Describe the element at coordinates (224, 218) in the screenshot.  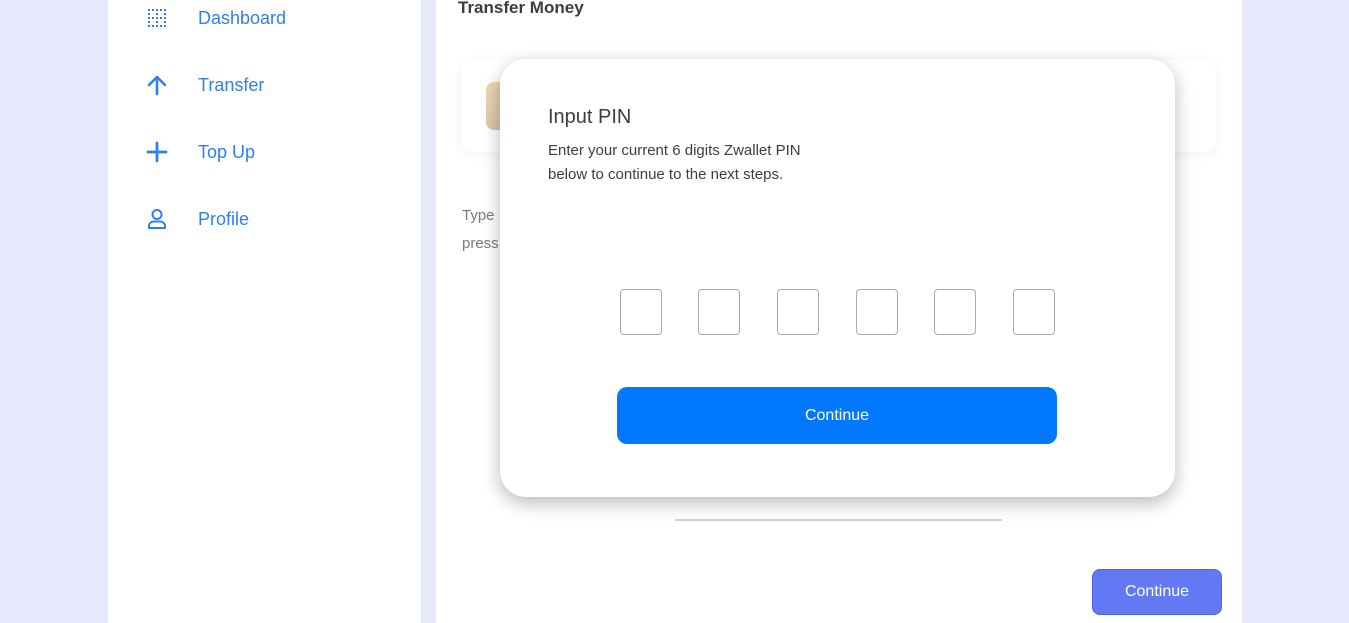
I see `sidebar-item-label: Profile` at that location.